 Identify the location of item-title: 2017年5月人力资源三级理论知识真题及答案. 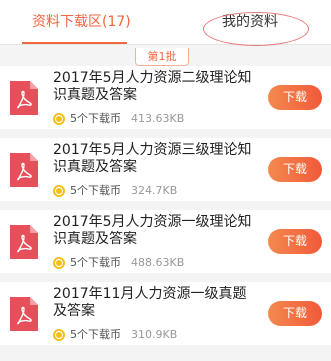
(152, 158).